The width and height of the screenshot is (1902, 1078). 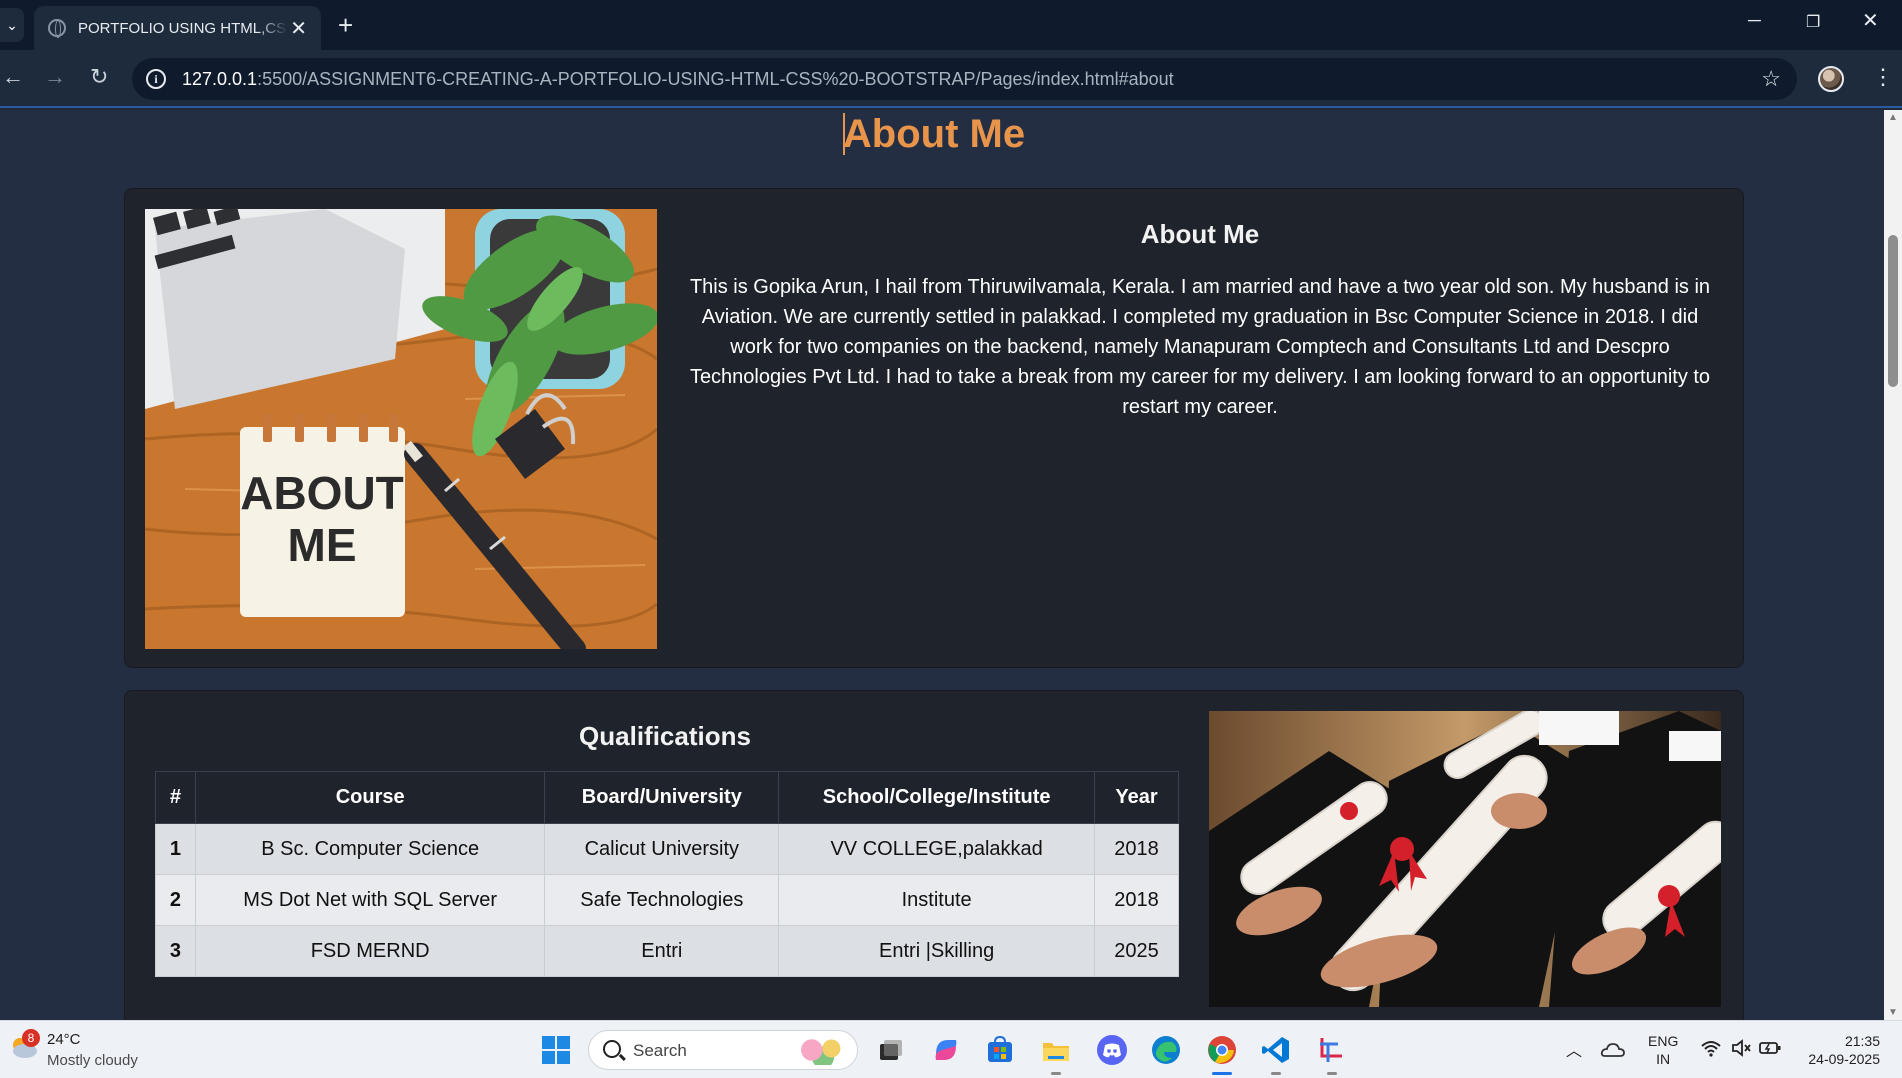 What do you see at coordinates (1574, 1049) in the screenshot?
I see `tray-overflow-chevron-icon: ︿` at bounding box center [1574, 1049].